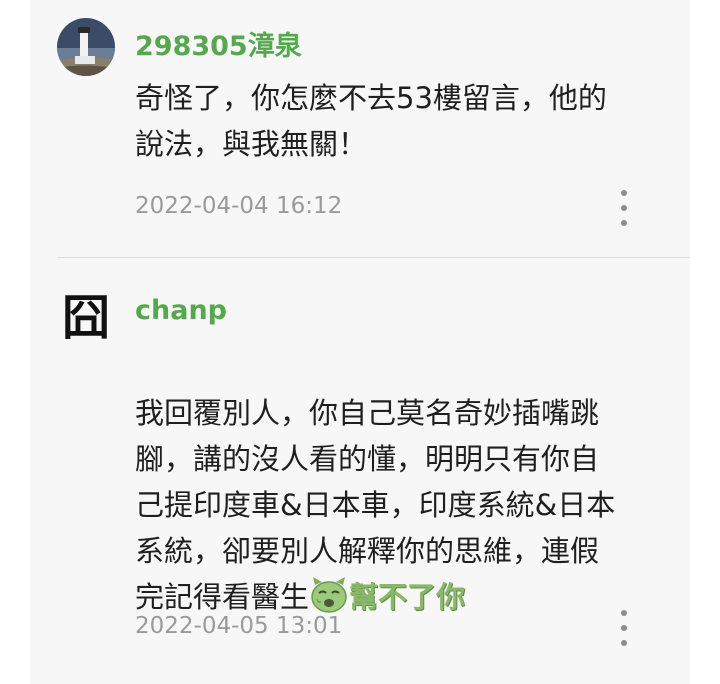 This screenshot has width=720, height=684. Describe the element at coordinates (86, 318) in the screenshot. I see `avatar: 囧` at that location.